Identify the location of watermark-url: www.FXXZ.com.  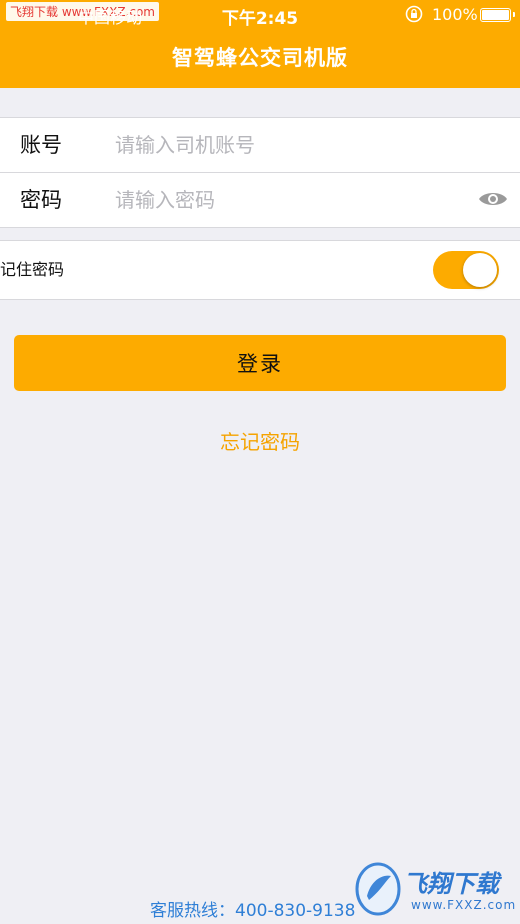
(464, 905).